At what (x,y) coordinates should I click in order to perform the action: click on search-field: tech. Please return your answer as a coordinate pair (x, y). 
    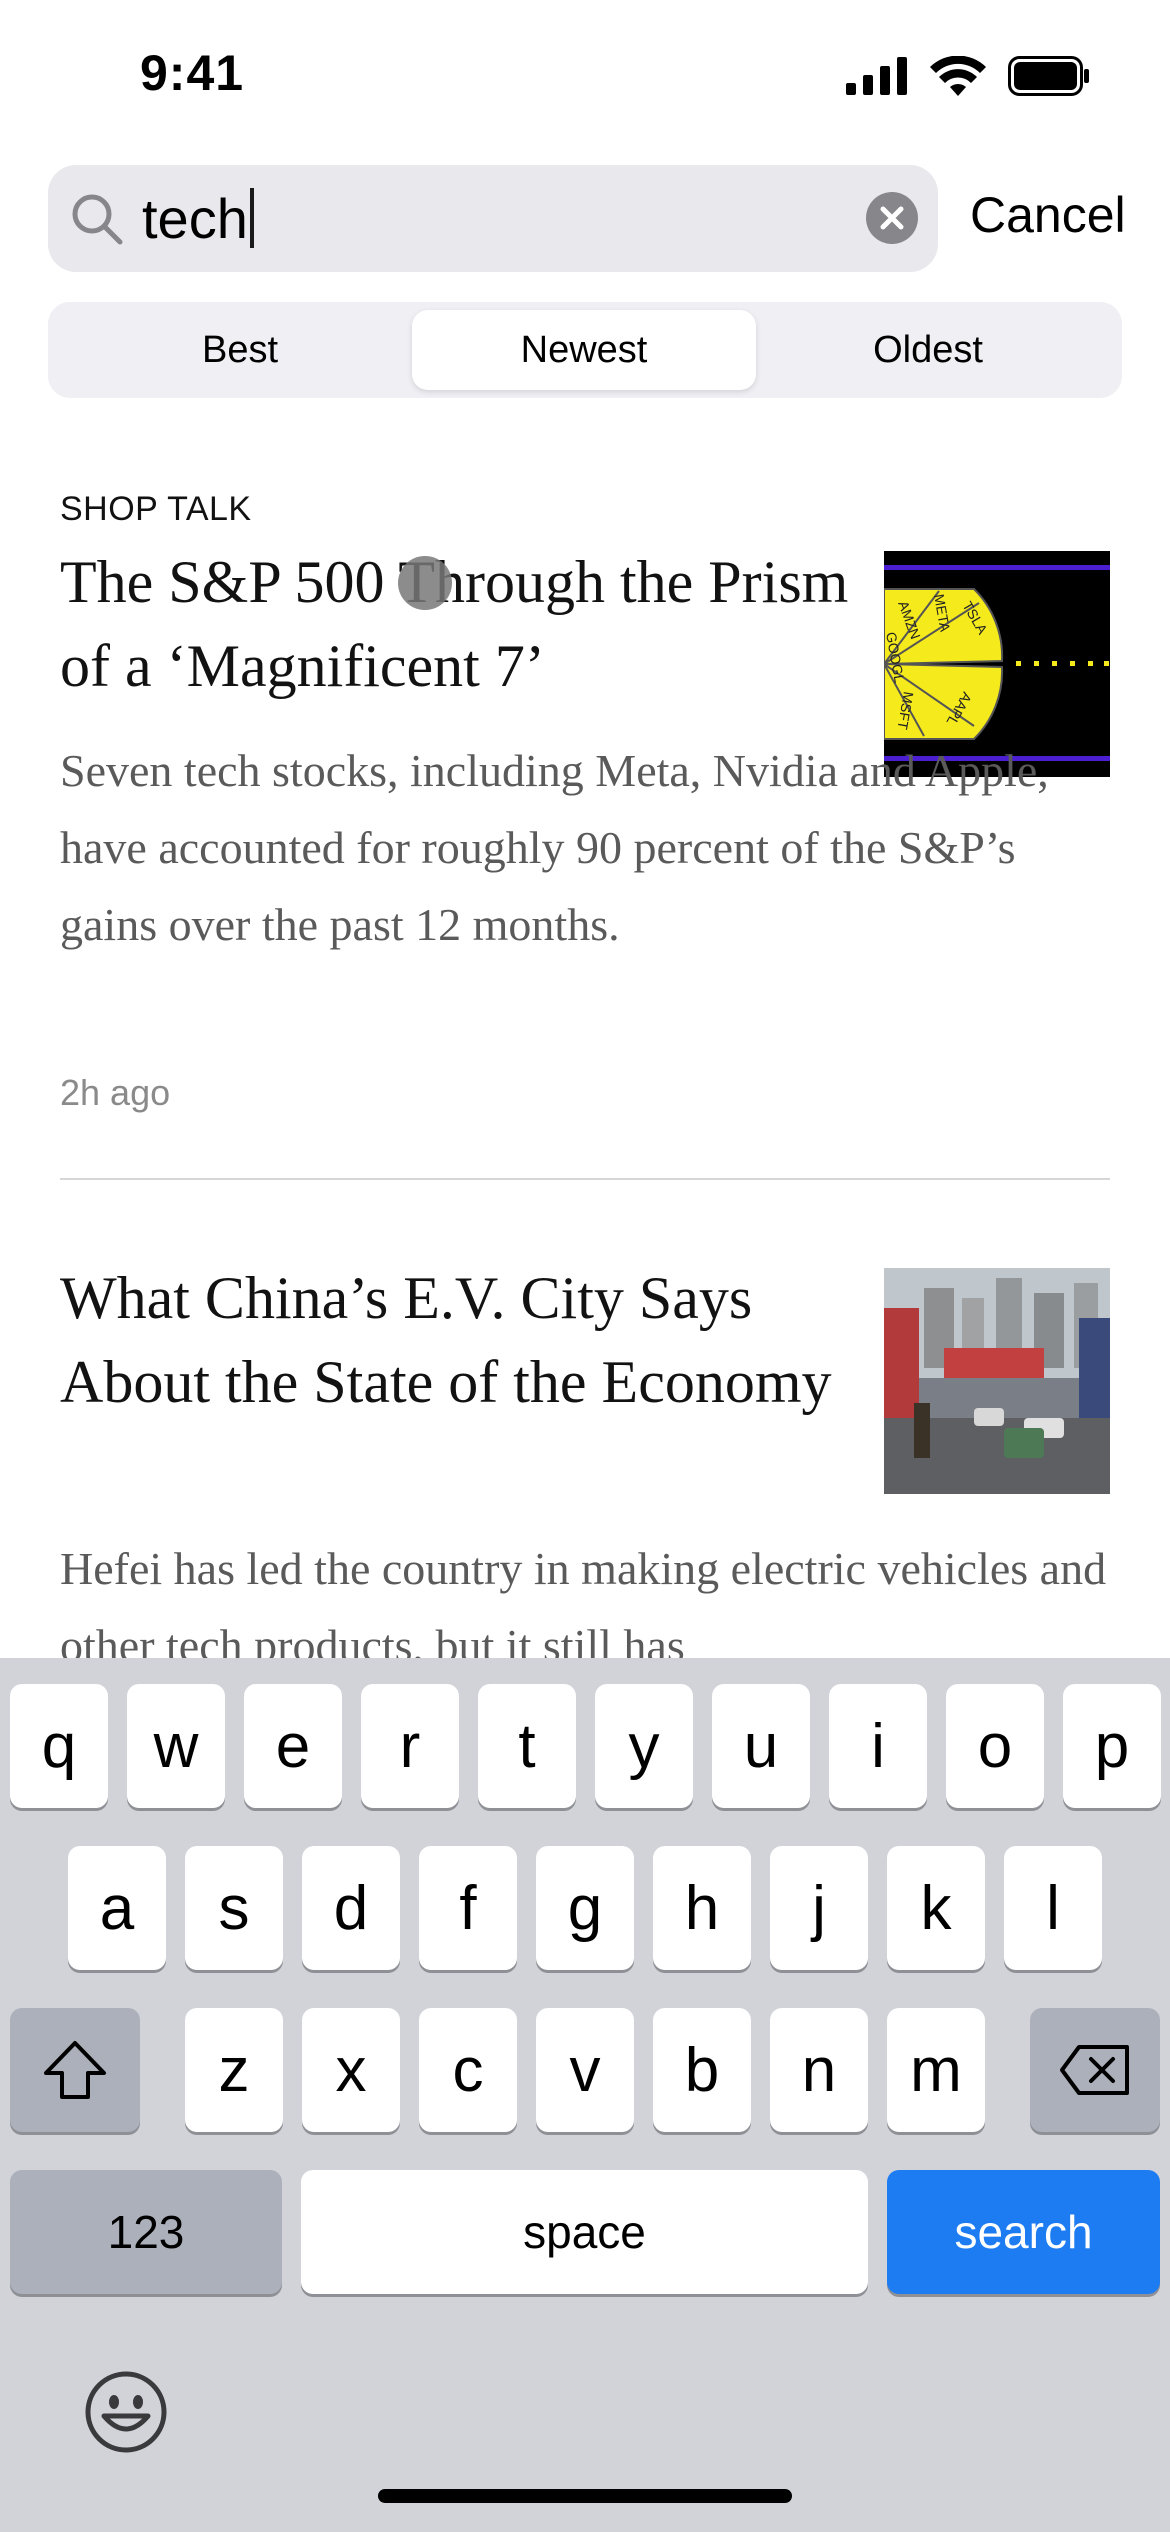
    Looking at the image, I should click on (493, 218).